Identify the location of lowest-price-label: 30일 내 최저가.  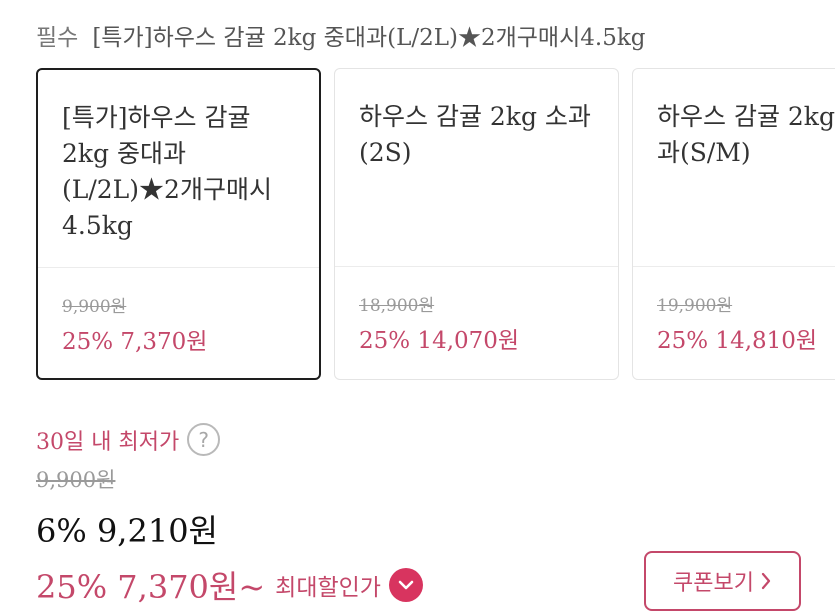
(108, 442).